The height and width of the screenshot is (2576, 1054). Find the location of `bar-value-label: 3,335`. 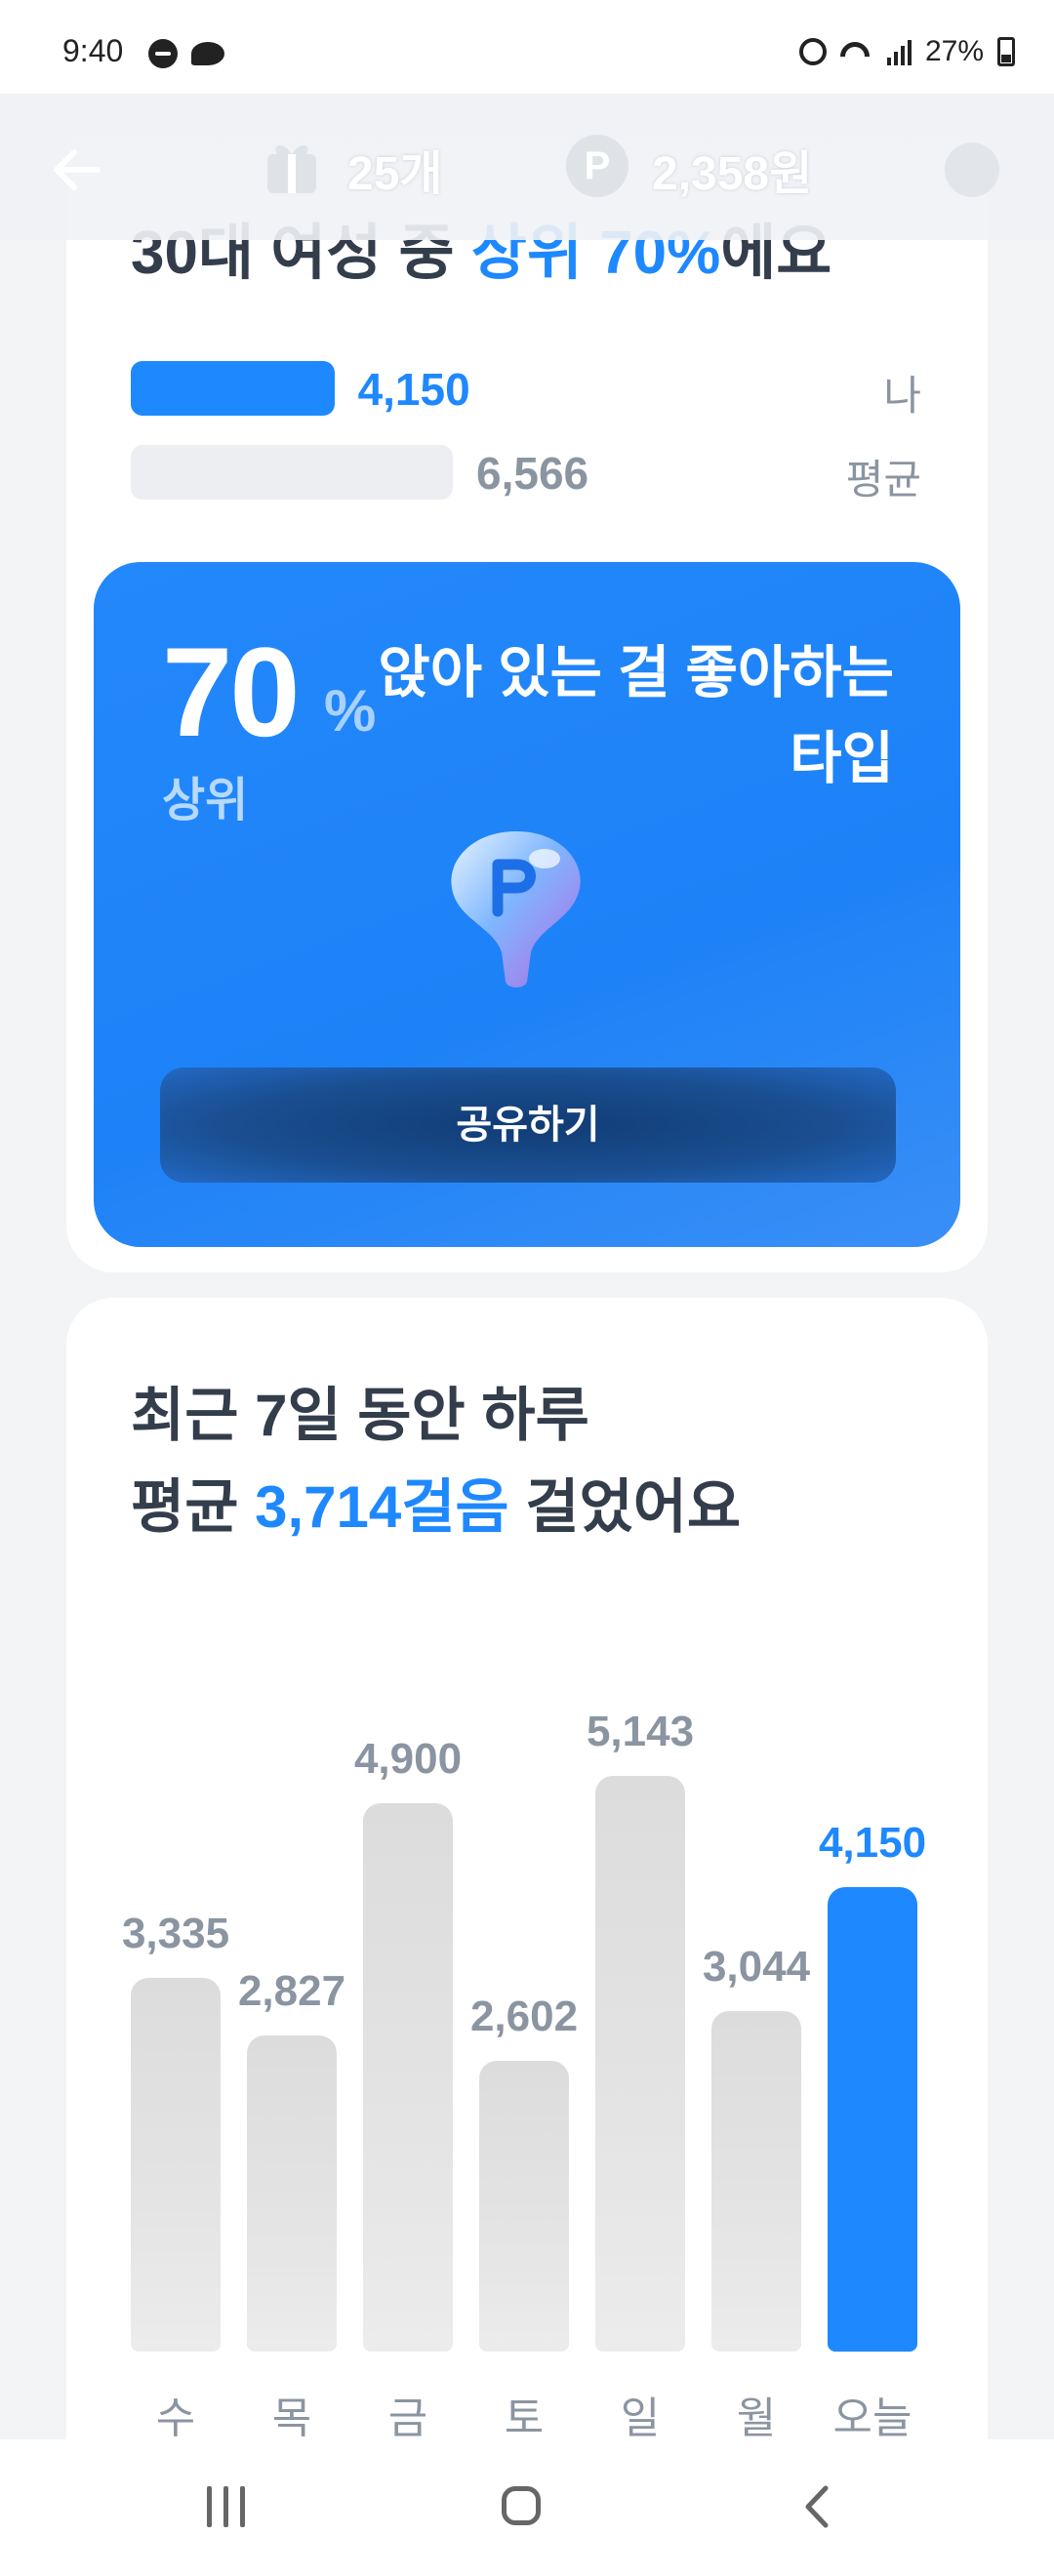

bar-value-label: 3,335 is located at coordinates (175, 1934).